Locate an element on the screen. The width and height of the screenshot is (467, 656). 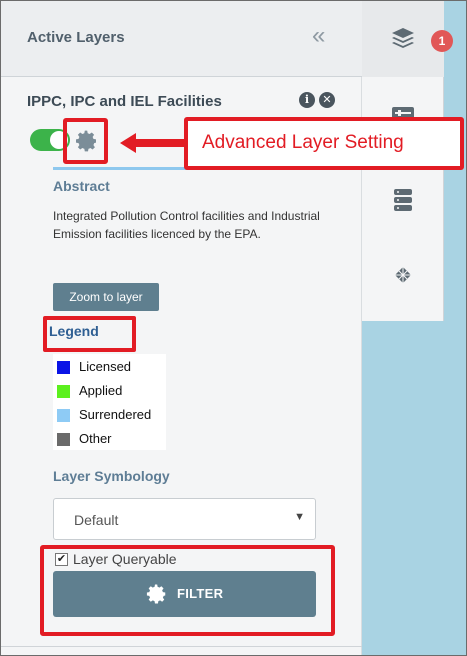
zoom-to-layer-button: Zoom to layer is located at coordinates (106, 297).